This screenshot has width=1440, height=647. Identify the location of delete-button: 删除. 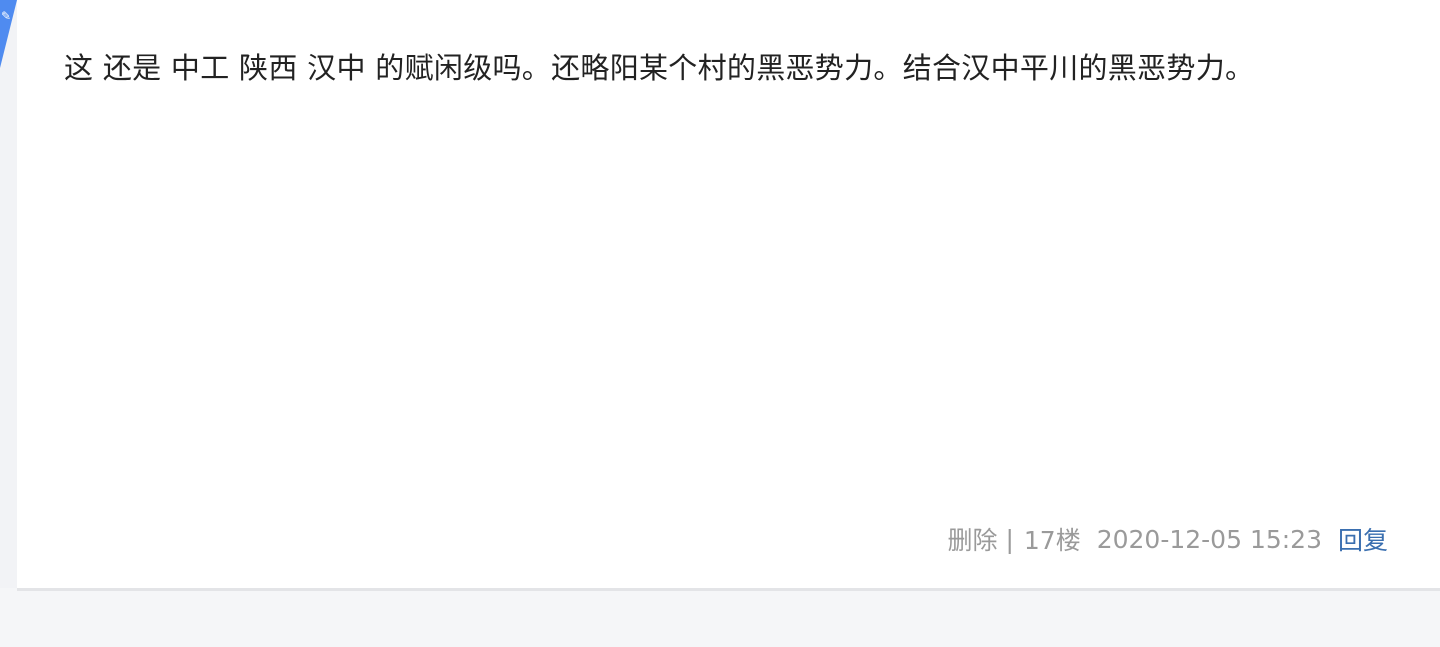
(972, 539).